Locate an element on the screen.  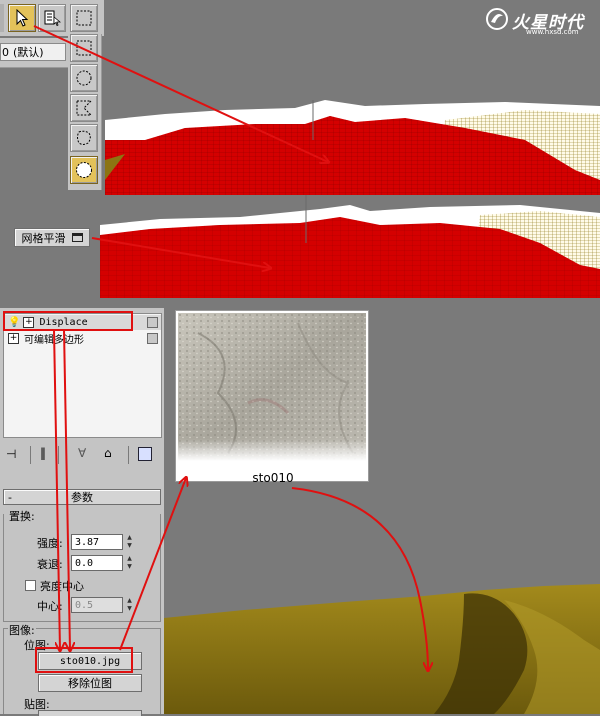
lasso-region-icon is located at coordinates (84, 137).